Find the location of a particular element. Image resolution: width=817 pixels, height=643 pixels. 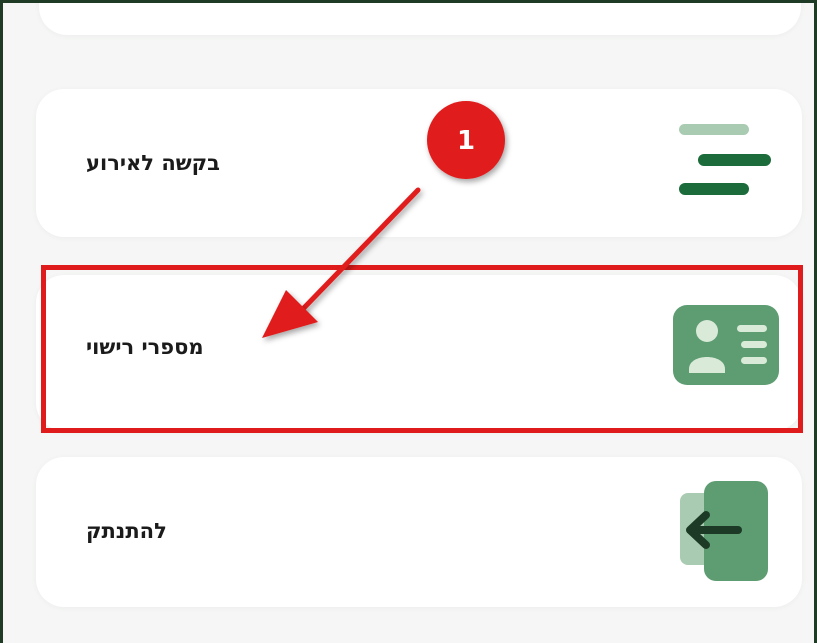

menu-item-label: בקשה לאירוע is located at coordinates (153, 163).